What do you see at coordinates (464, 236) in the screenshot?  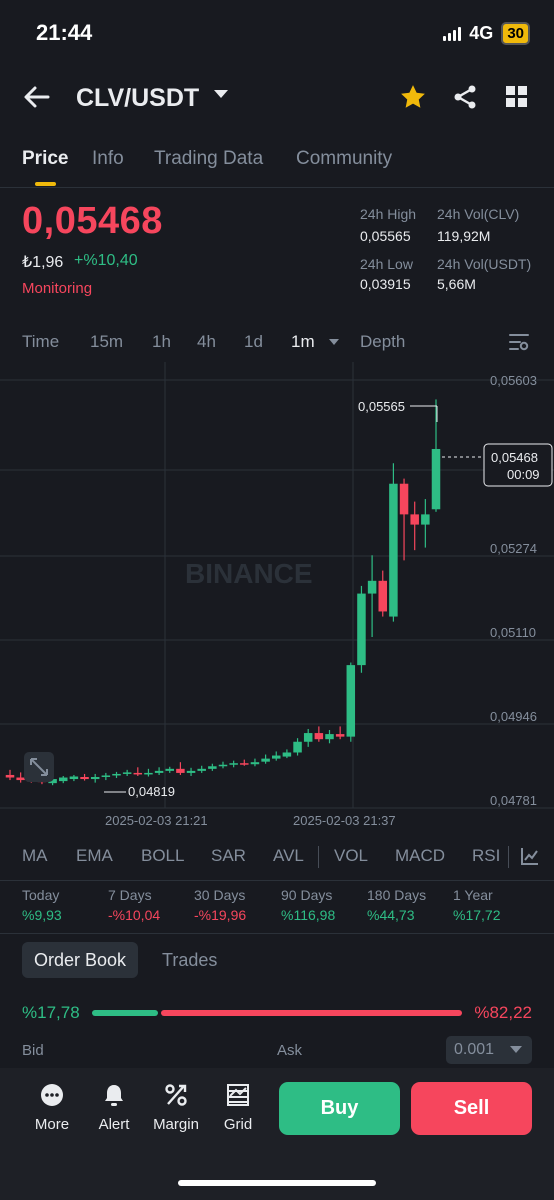 I see `stat-24h-vol-base-value: 119,92M` at bounding box center [464, 236].